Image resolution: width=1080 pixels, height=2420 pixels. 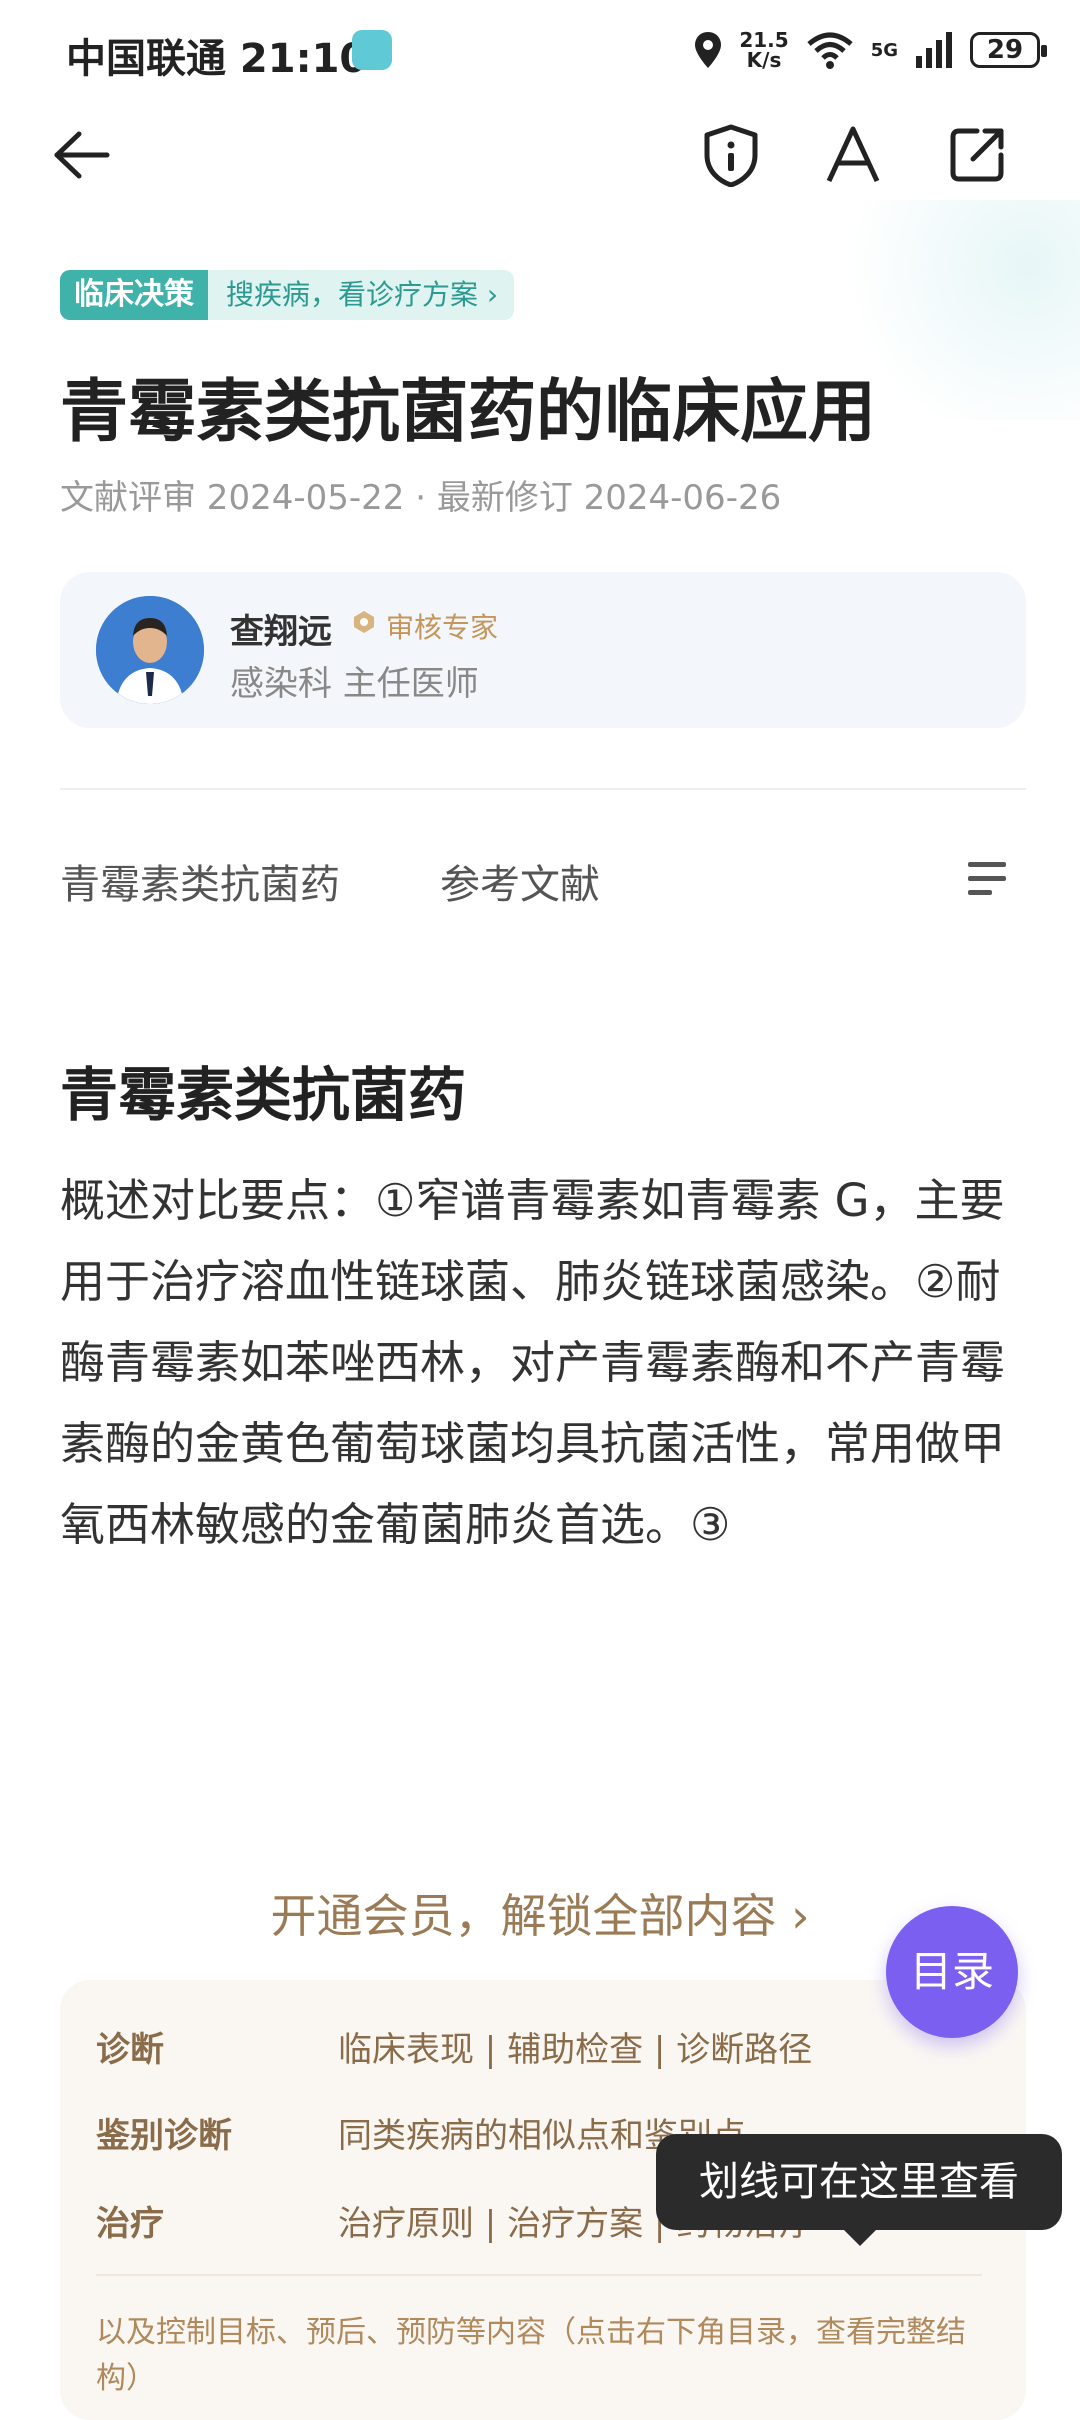 What do you see at coordinates (130, 2224) in the screenshot?
I see `paywall-row-label: 治疗` at bounding box center [130, 2224].